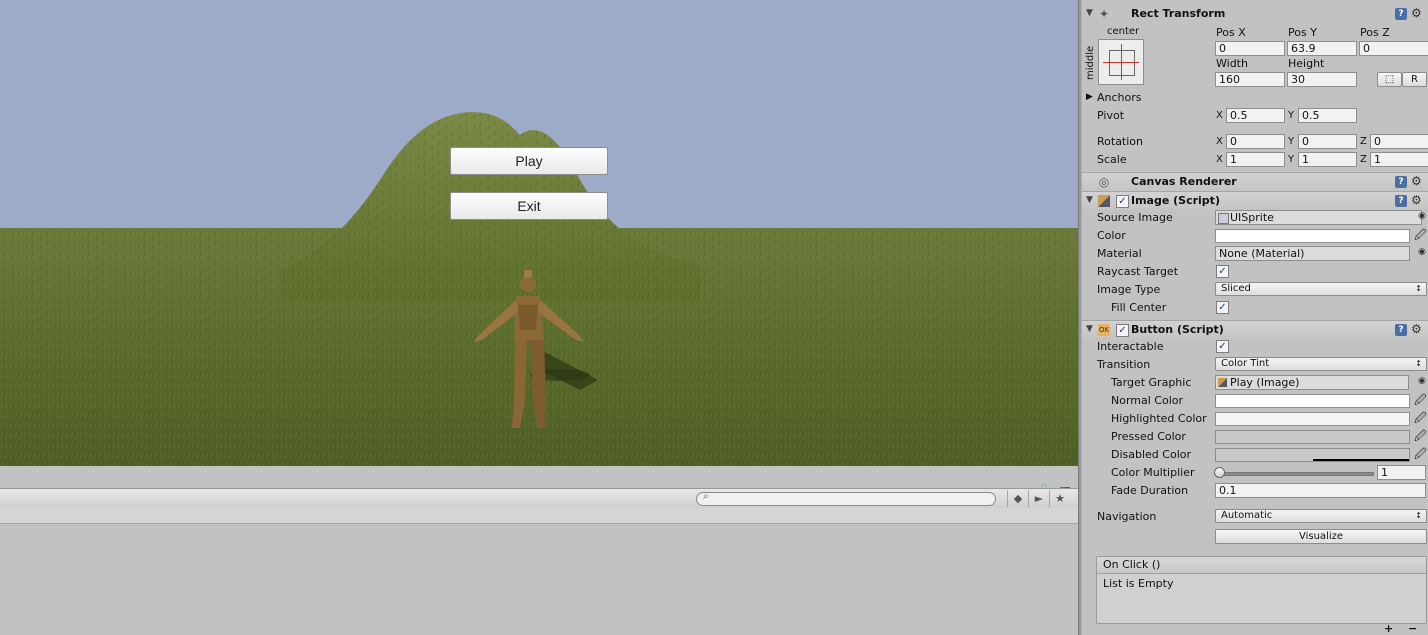  What do you see at coordinates (1104, 14) in the screenshot?
I see `rect-transform-icon: ✦` at bounding box center [1104, 14].